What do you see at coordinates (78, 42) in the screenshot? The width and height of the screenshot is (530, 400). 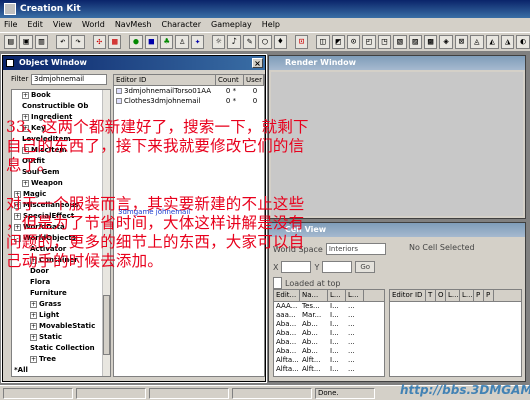 I see `redo-icon: ↷` at bounding box center [78, 42].